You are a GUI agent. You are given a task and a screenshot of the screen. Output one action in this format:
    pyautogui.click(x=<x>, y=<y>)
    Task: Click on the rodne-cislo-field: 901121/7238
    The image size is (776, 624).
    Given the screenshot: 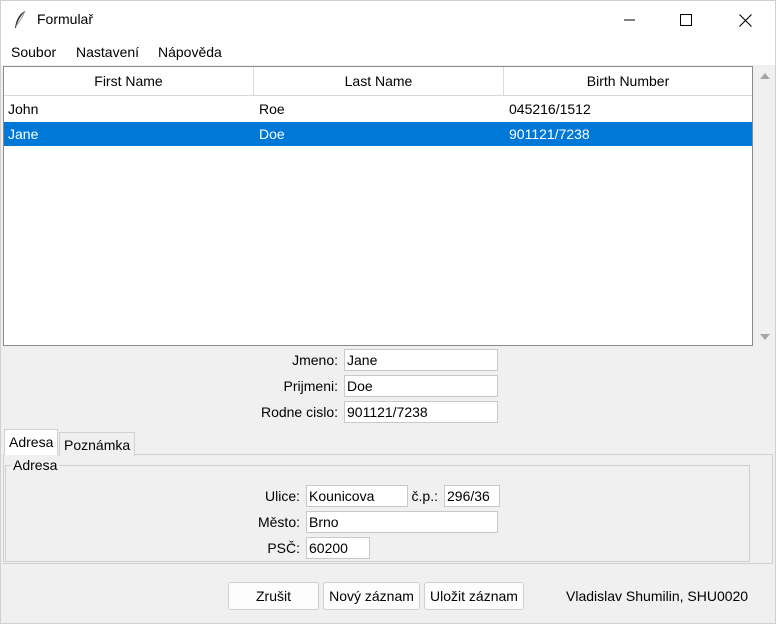 What is the action you would take?
    pyautogui.click(x=421, y=412)
    